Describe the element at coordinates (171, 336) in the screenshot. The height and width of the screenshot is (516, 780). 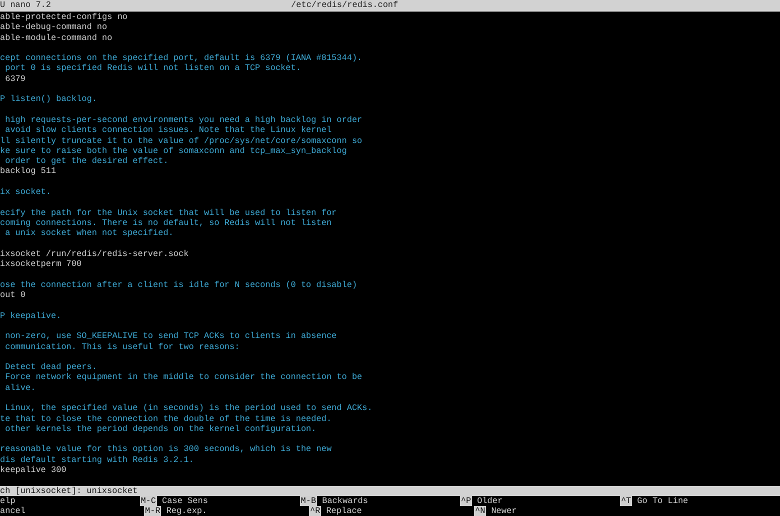
I see `comment-line: non-zero, use SO_KEEPALIVE to send TCP ACKs to clients in absence` at that location.